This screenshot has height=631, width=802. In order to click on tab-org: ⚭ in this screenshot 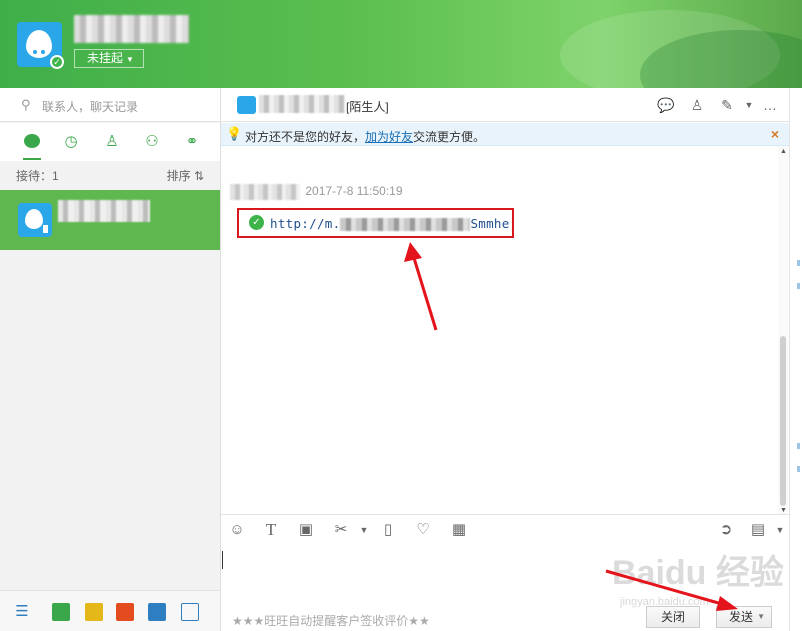, I will do `click(192, 142)`.